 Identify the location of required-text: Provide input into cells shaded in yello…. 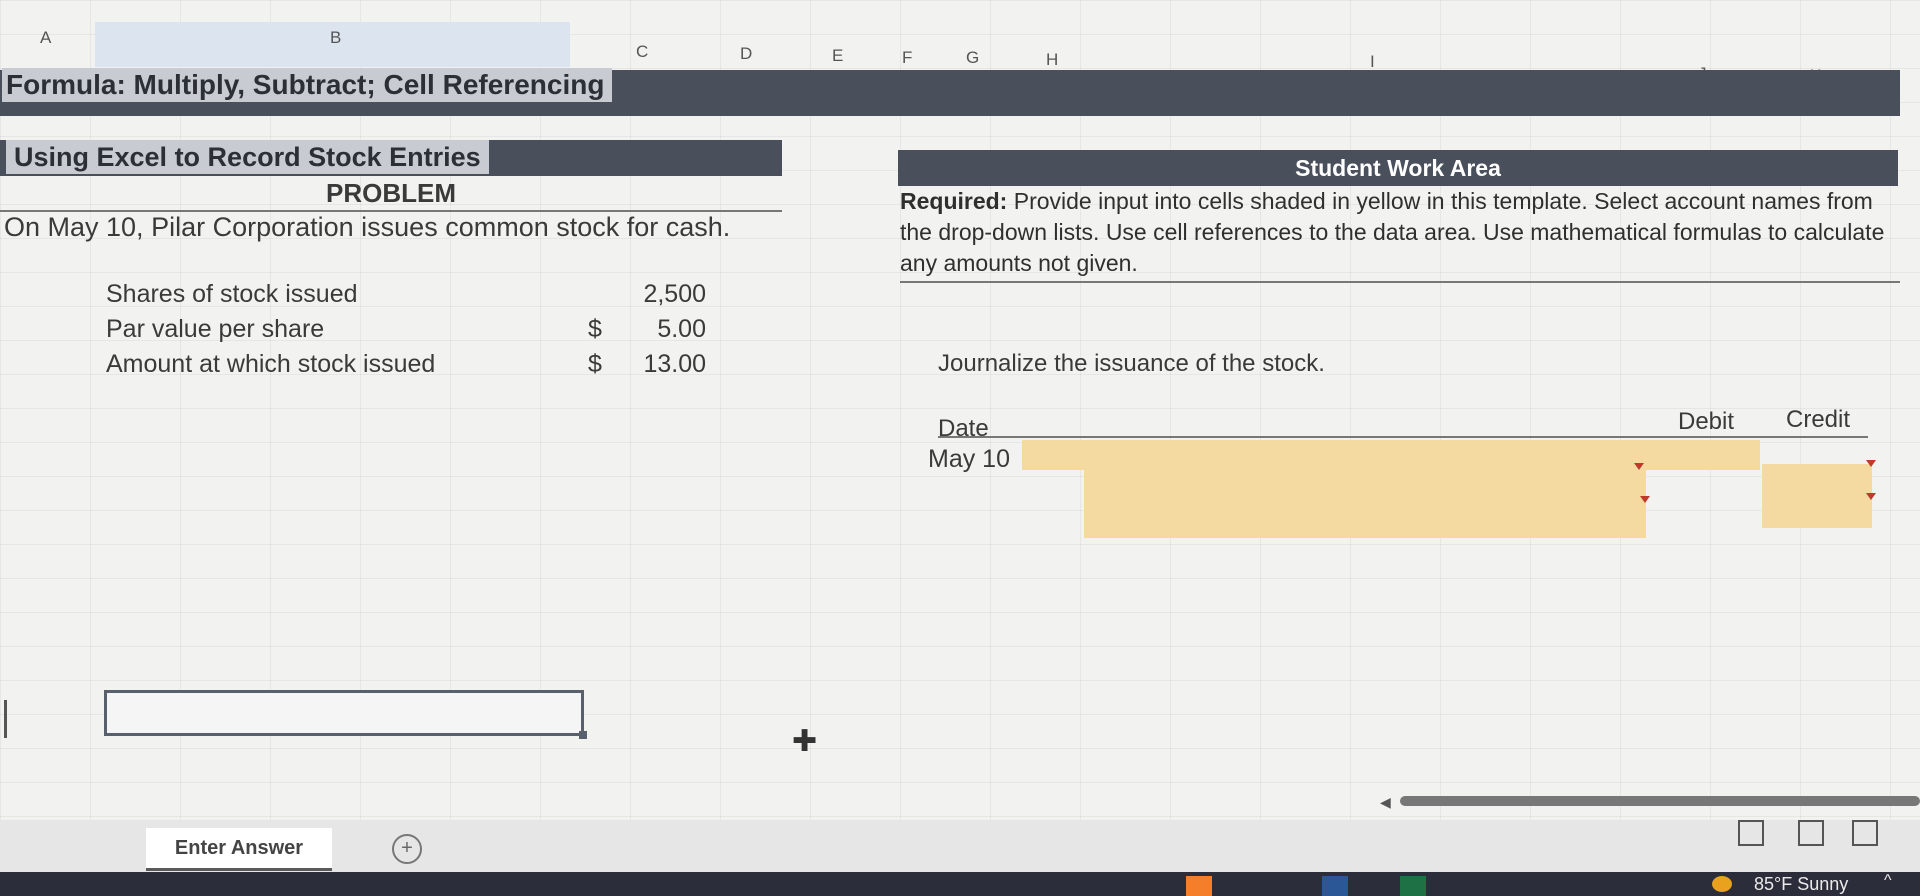
(1392, 232).